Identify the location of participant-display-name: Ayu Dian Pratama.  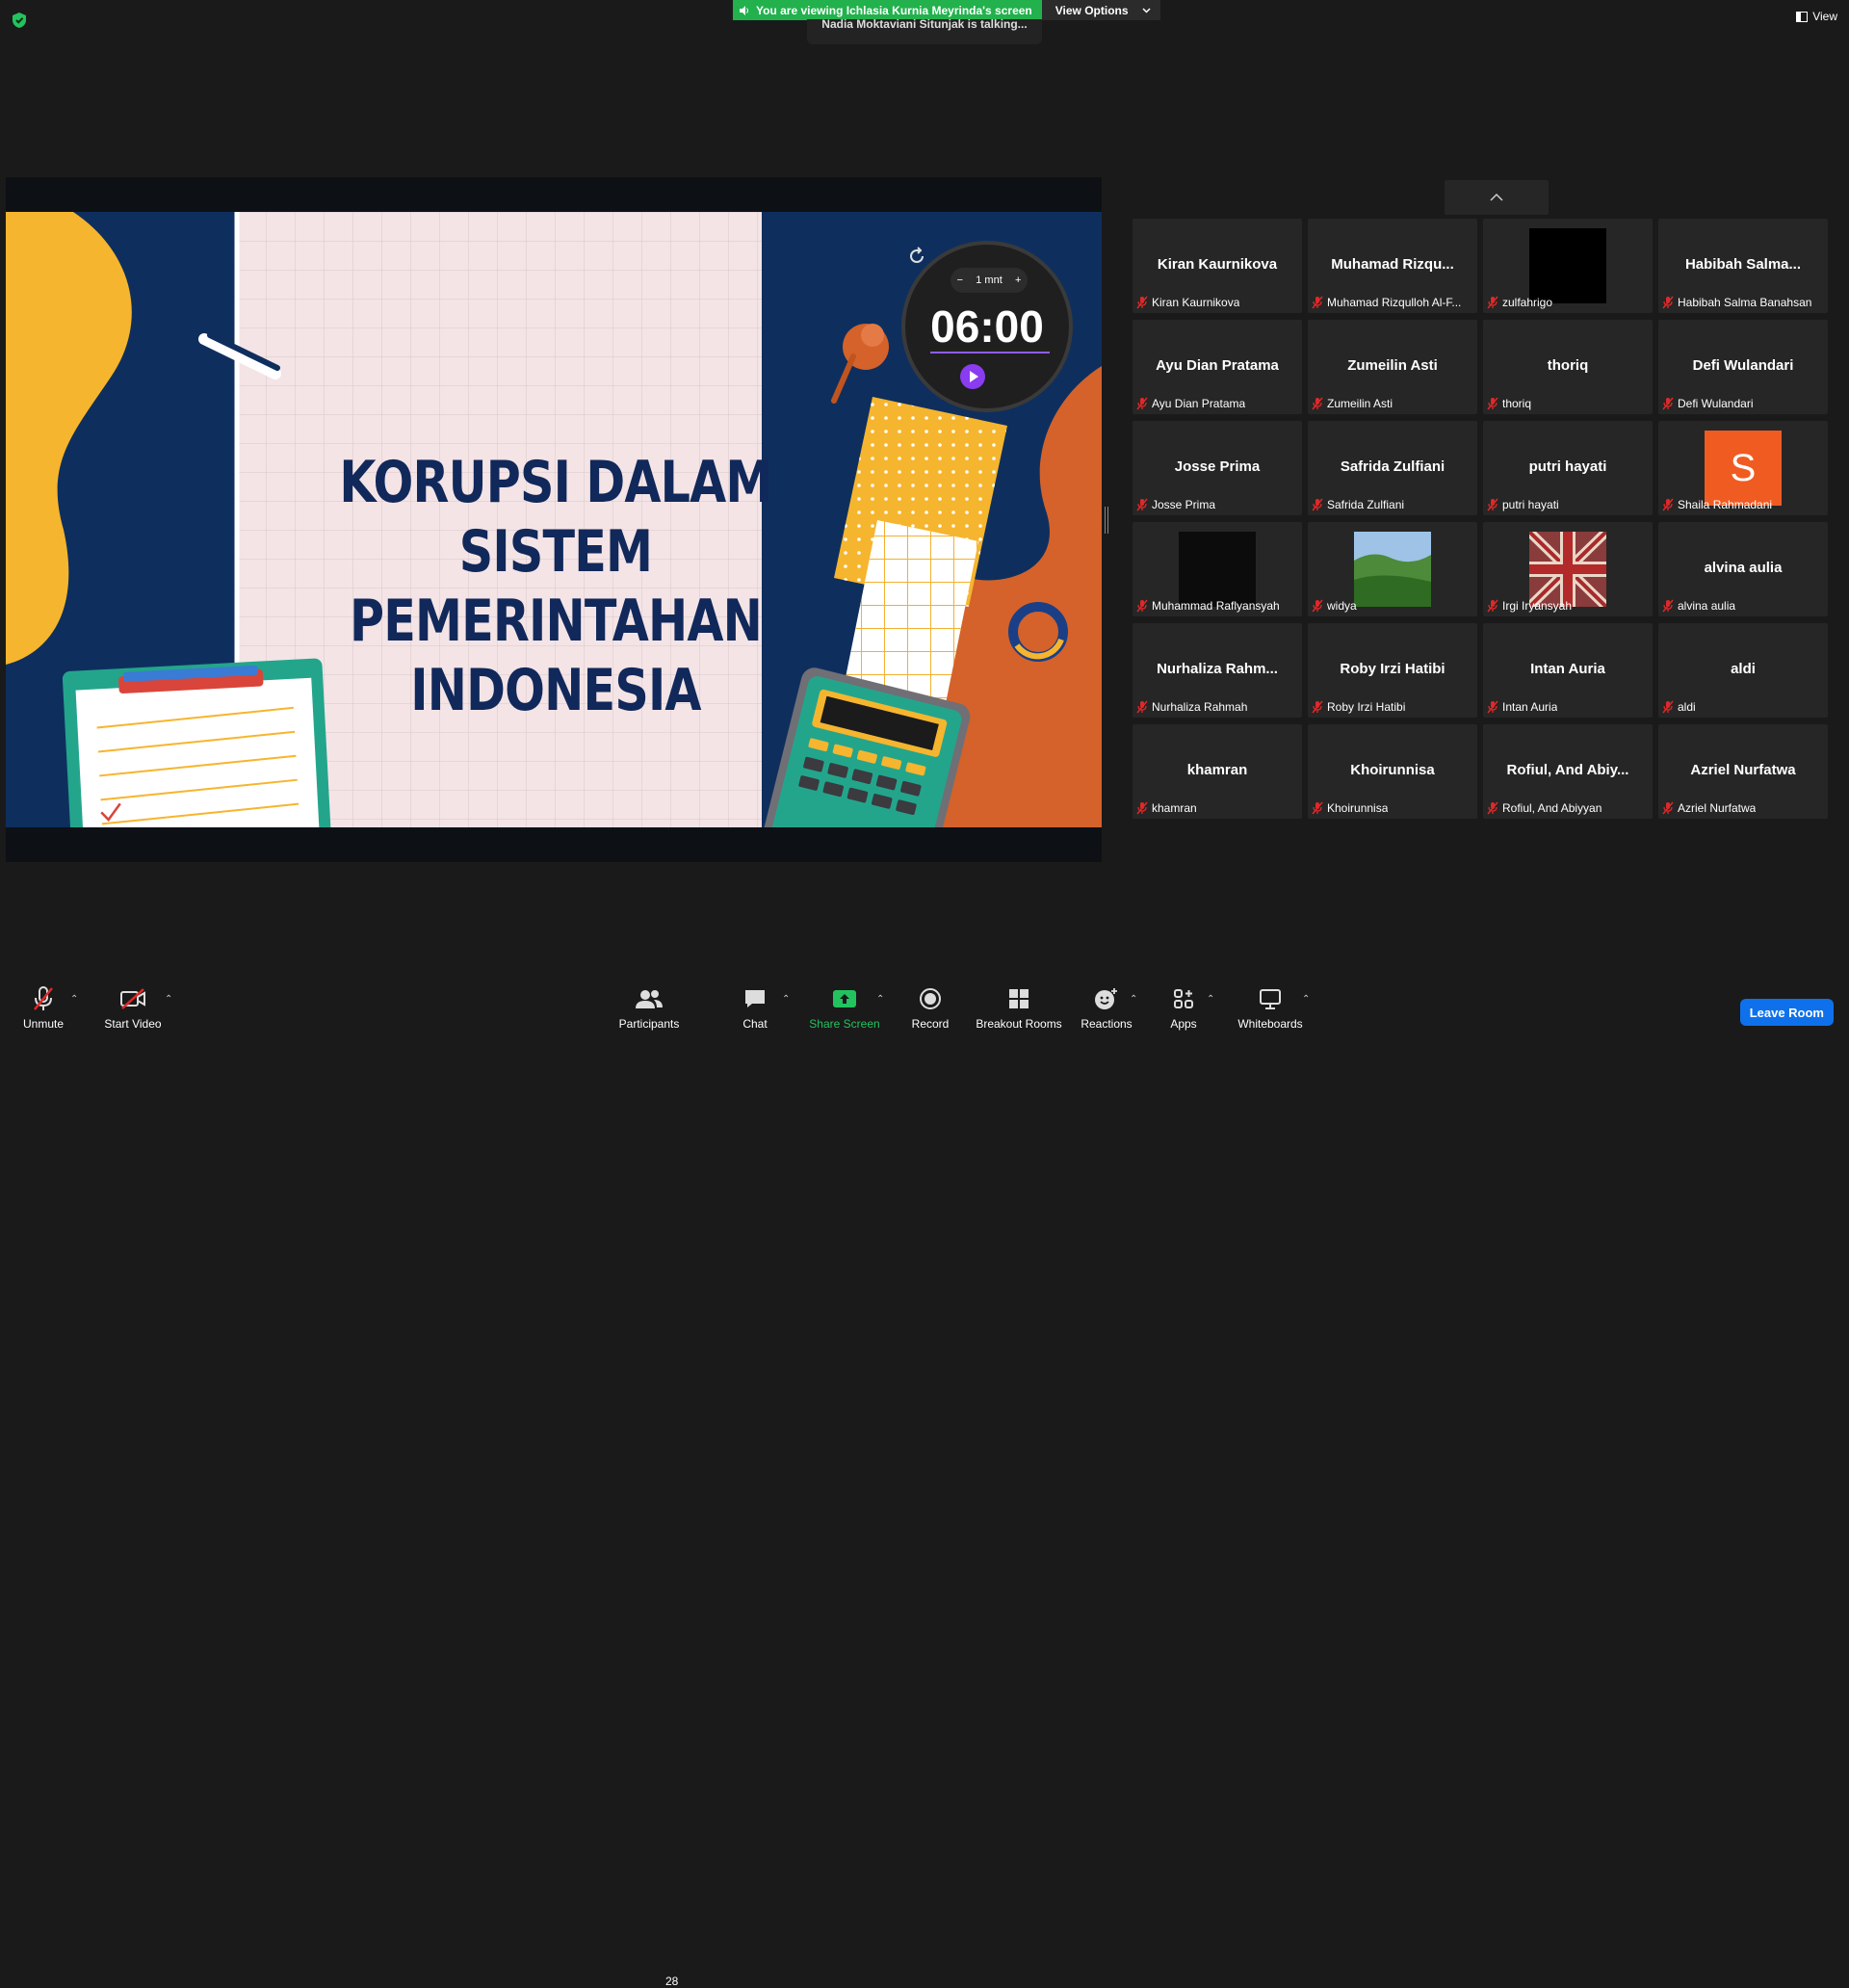
(1217, 365).